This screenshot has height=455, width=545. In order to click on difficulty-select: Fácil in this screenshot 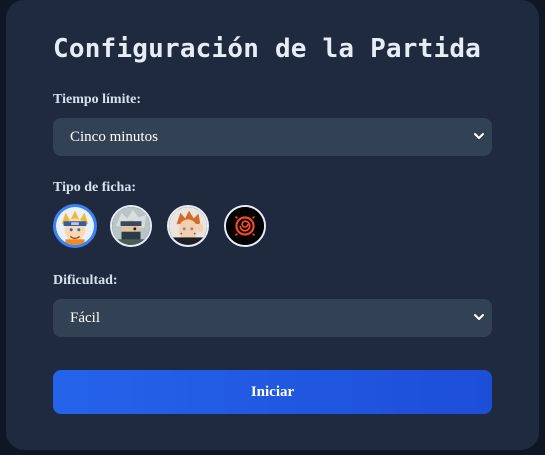, I will do `click(272, 318)`.